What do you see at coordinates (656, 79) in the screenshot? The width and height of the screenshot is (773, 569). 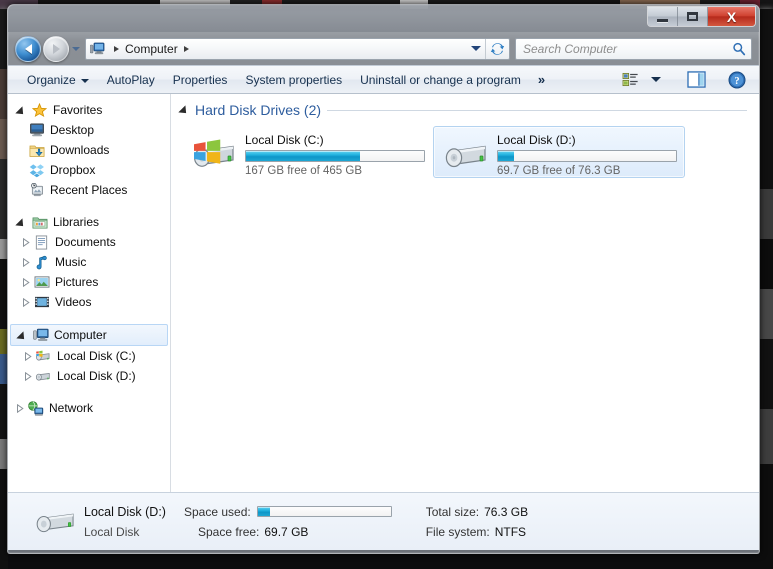 I see `change-view-dropdown` at bounding box center [656, 79].